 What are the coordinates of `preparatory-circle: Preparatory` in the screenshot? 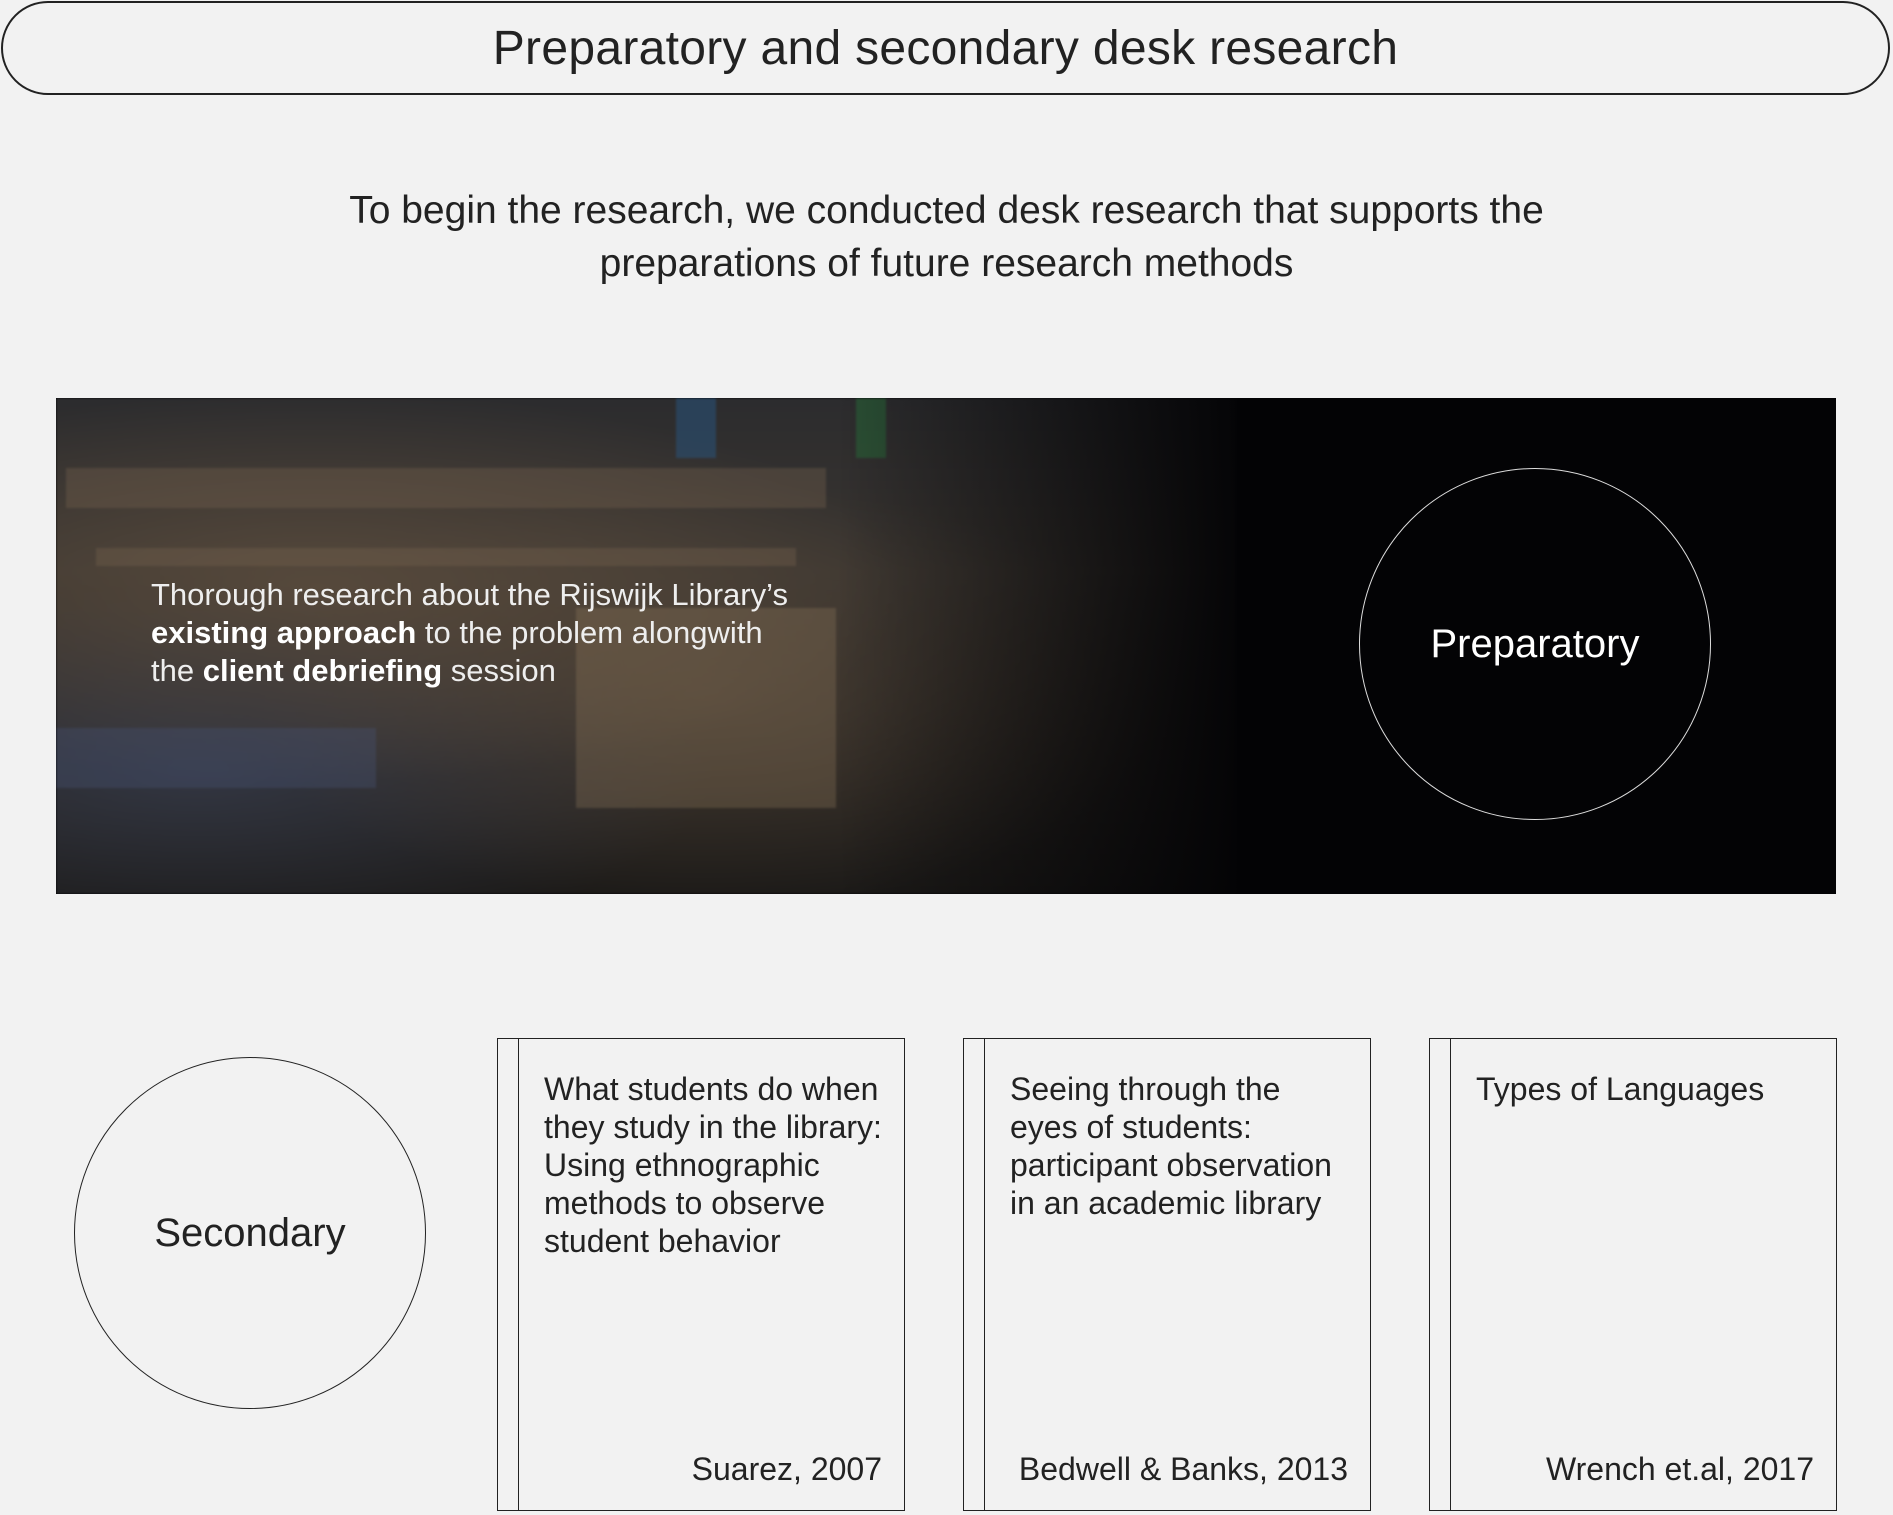 It's located at (1535, 644).